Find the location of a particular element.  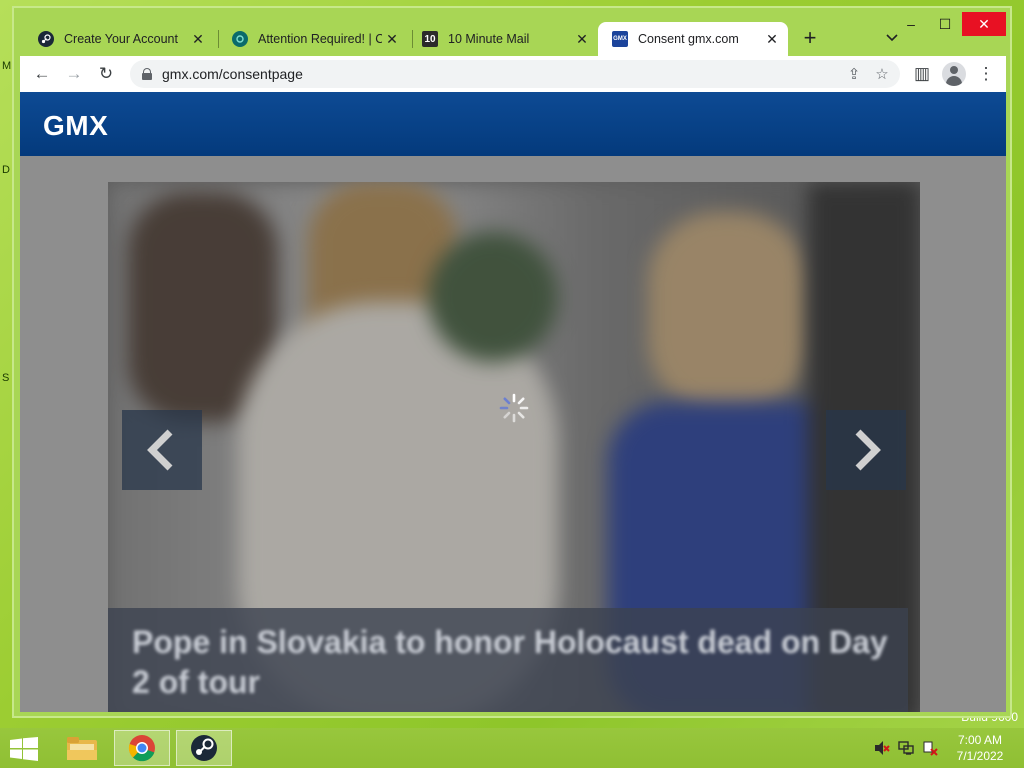

chrome-icon is located at coordinates (141, 748).